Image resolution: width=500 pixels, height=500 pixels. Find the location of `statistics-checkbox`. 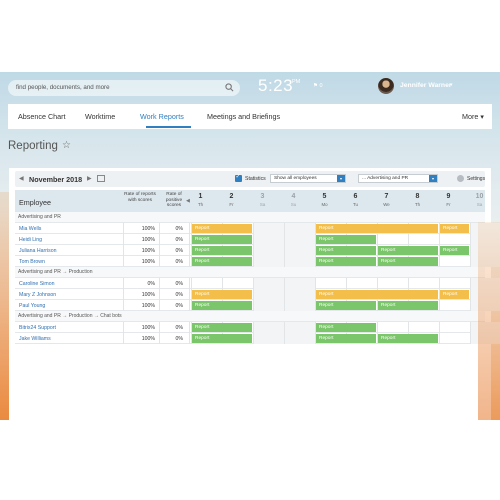

statistics-checkbox is located at coordinates (238, 177).